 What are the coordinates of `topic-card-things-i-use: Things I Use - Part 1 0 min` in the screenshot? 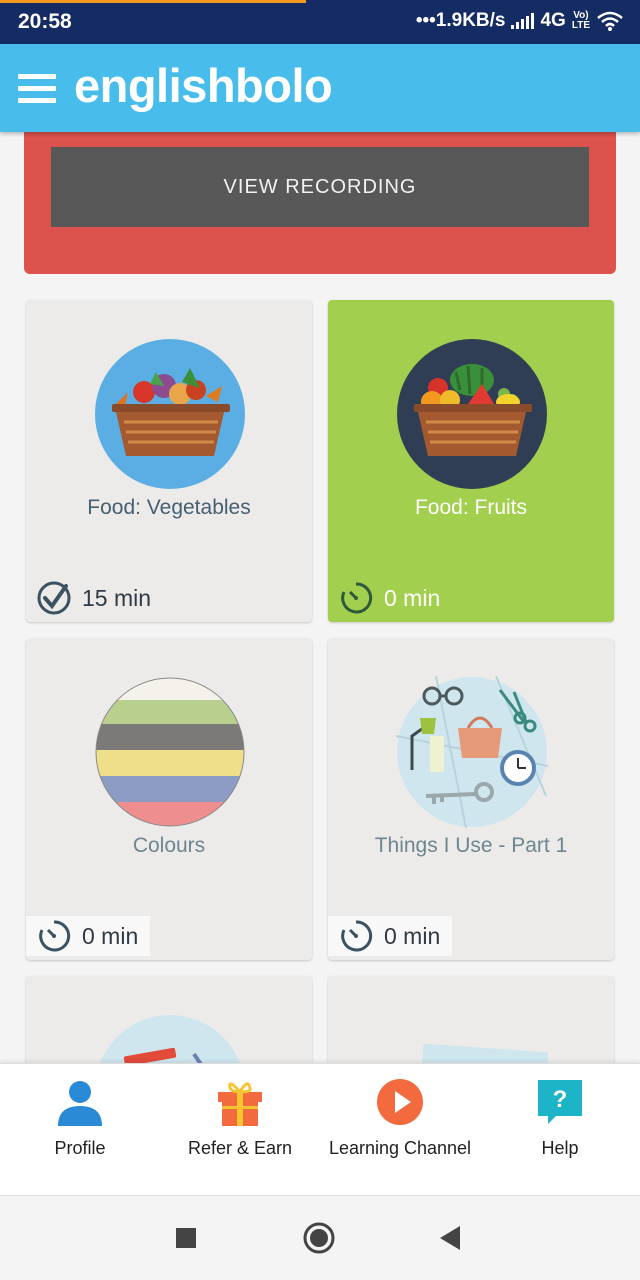 It's located at (471, 799).